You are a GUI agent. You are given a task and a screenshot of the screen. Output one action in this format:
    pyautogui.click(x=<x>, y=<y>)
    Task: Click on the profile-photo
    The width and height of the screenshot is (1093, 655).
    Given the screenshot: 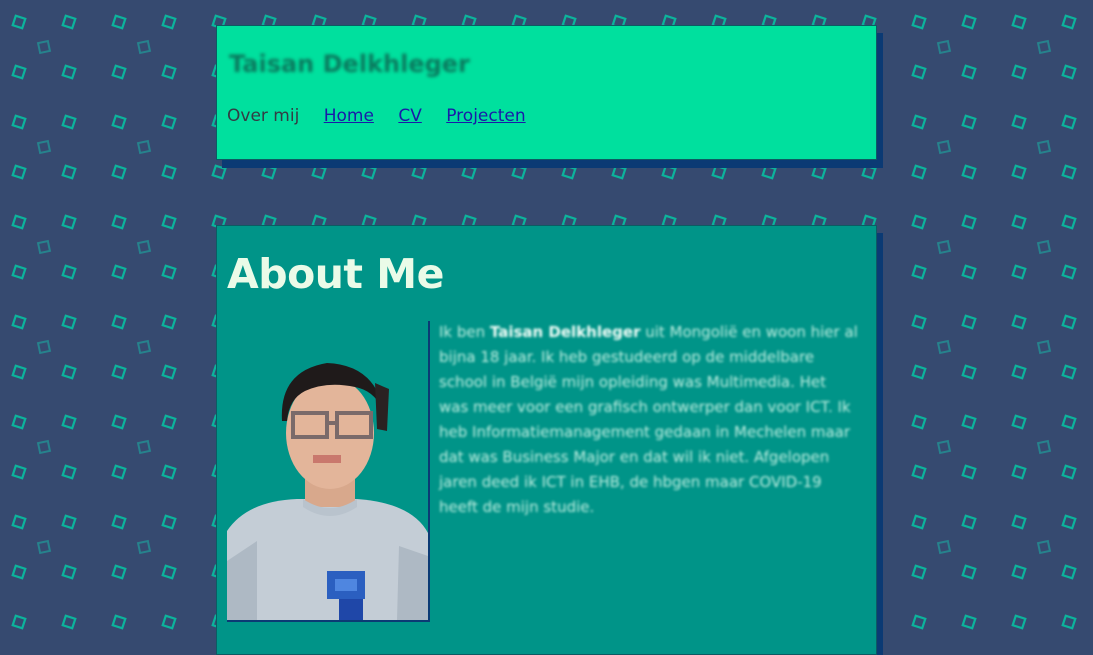 What is the action you would take?
    pyautogui.click(x=328, y=471)
    